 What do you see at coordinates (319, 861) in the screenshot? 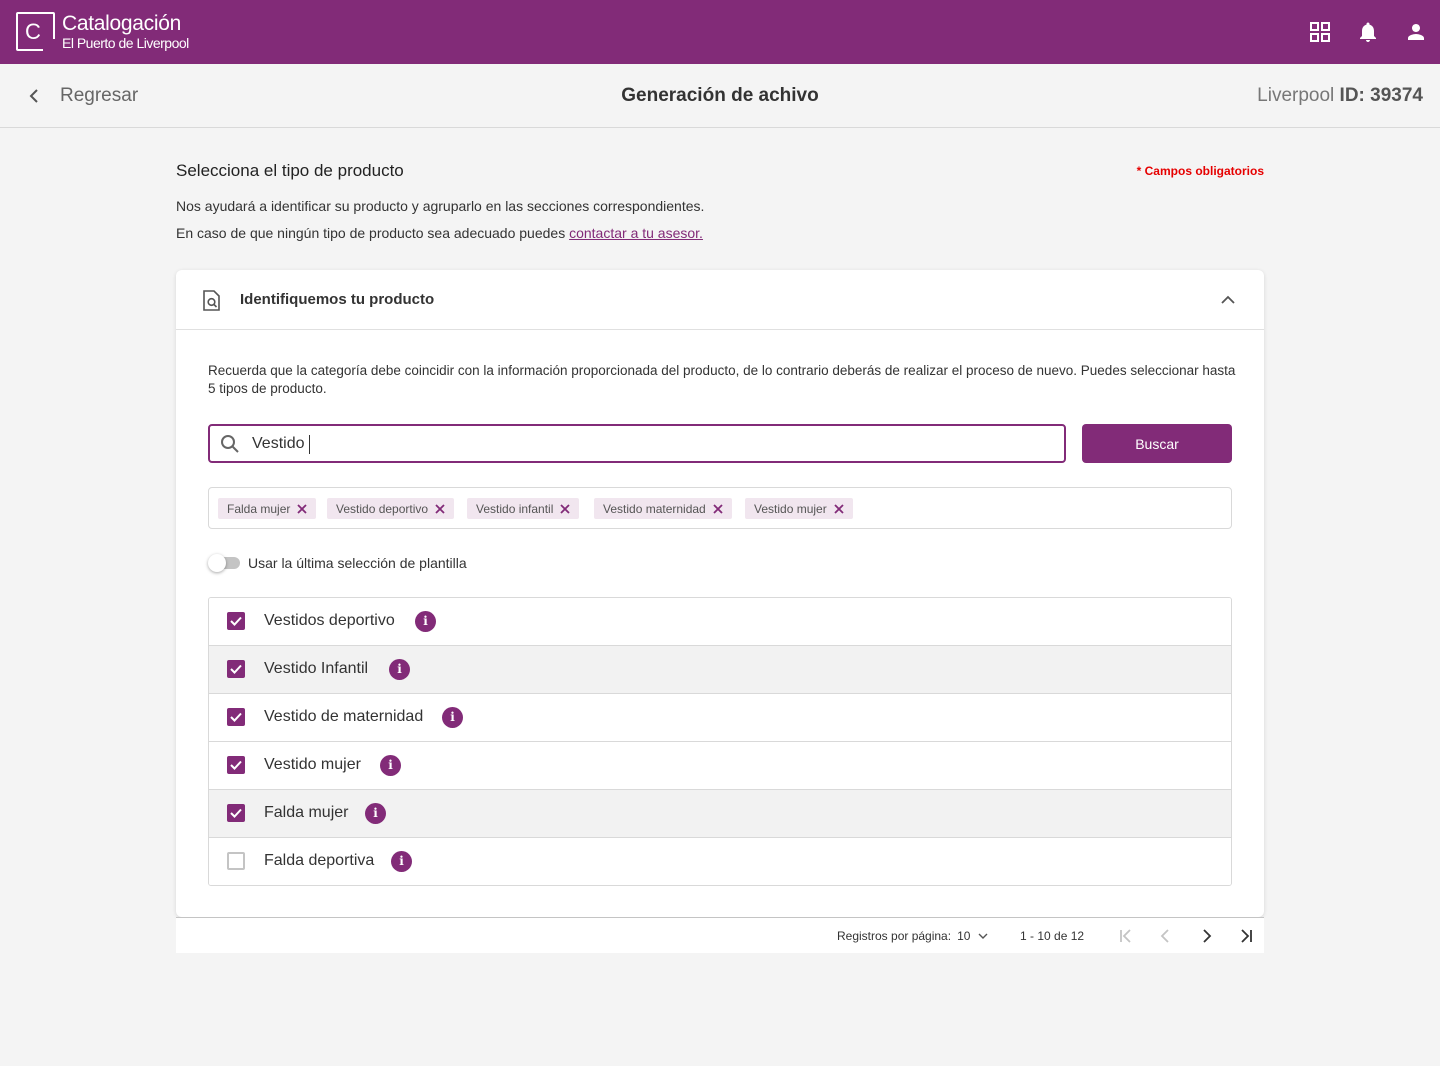
I see `item-label: Falda deportiva` at bounding box center [319, 861].